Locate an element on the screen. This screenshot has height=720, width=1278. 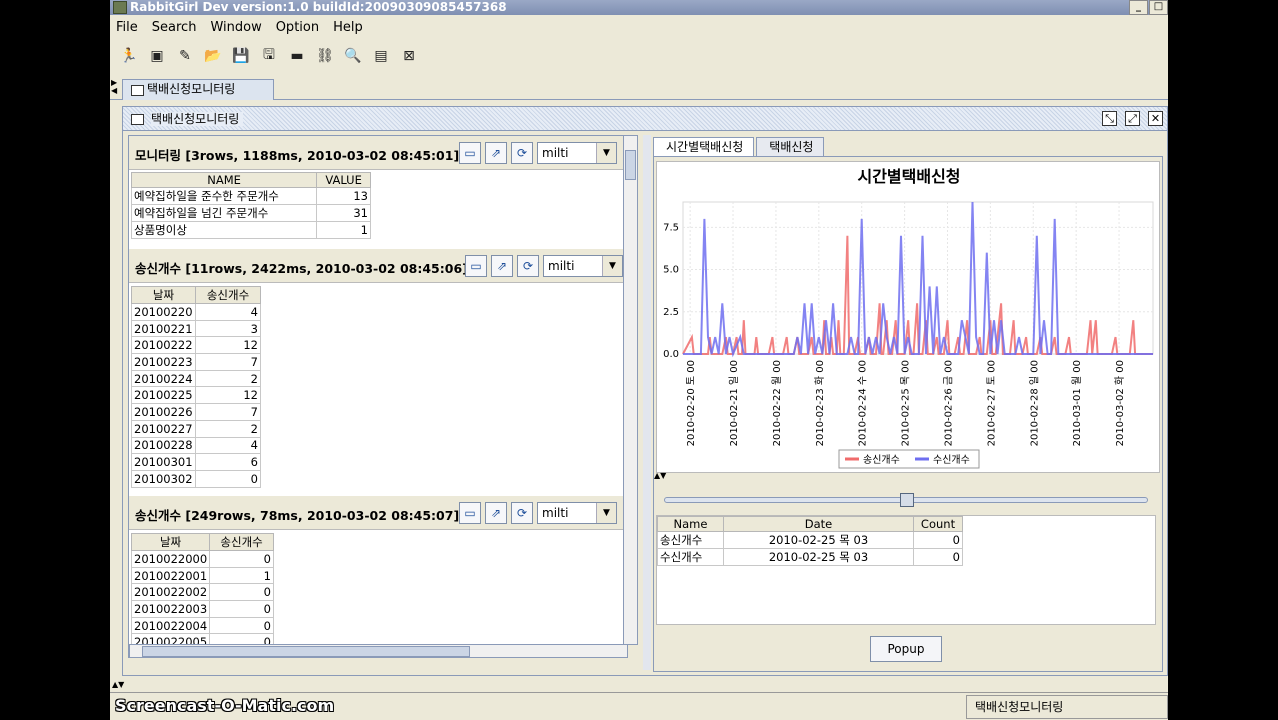
save-all-icon: 🖫 is located at coordinates (269, 56).